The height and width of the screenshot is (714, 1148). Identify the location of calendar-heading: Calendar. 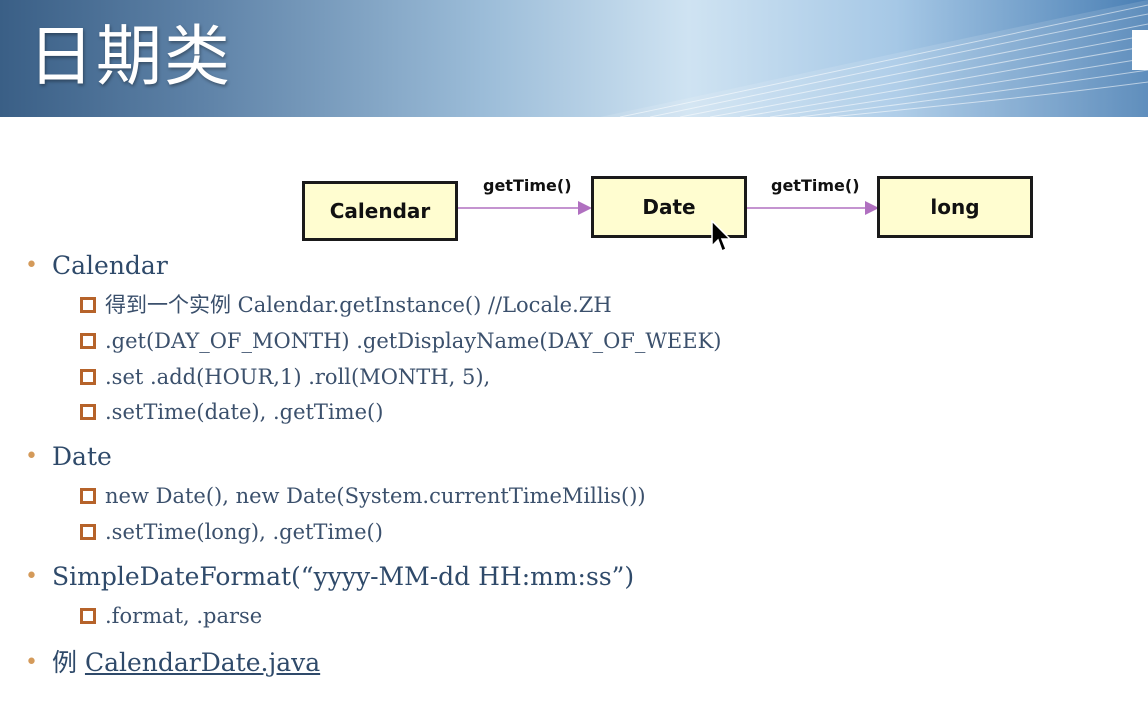
(110, 265).